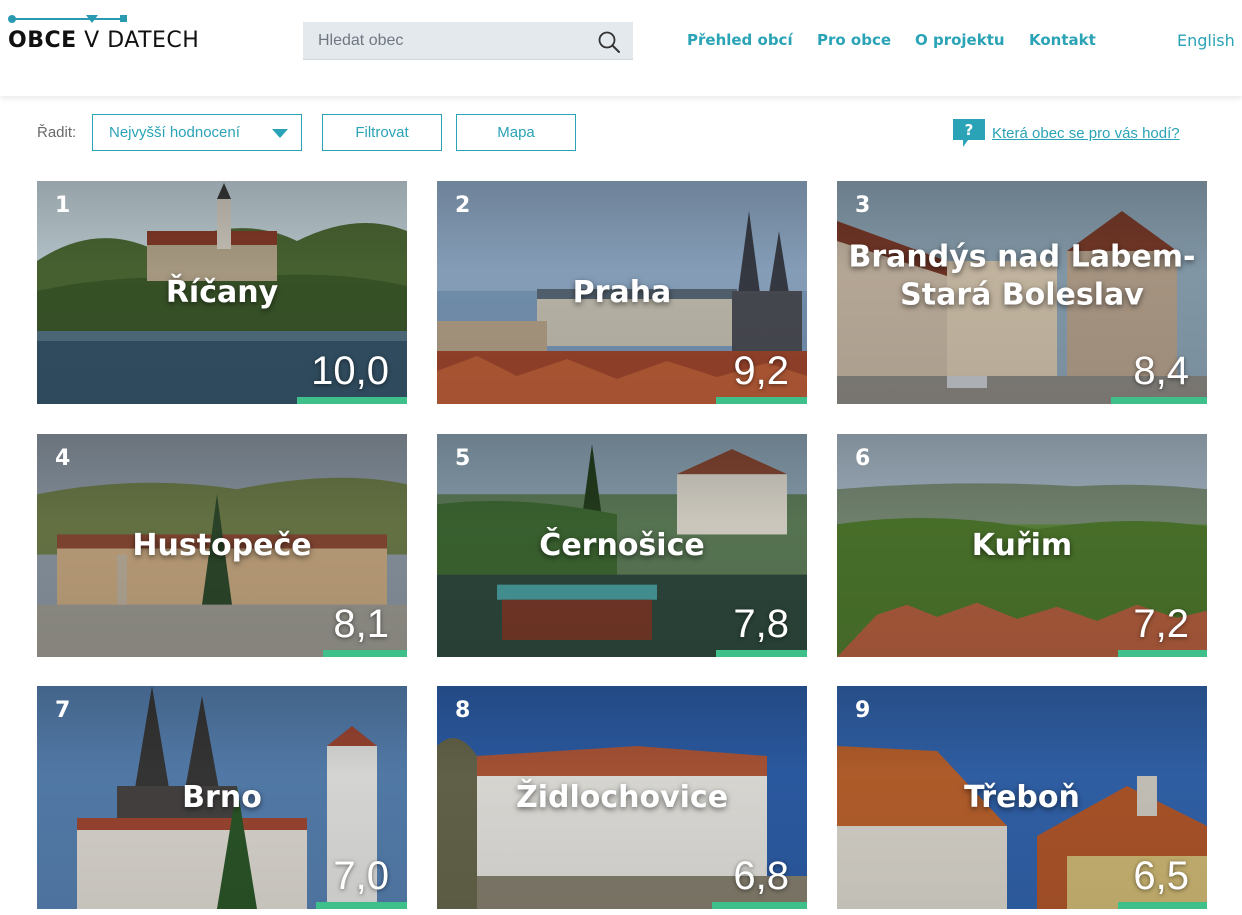 The image size is (1242, 915). I want to click on logo: OBCE V DATECH, so click(113, 34).